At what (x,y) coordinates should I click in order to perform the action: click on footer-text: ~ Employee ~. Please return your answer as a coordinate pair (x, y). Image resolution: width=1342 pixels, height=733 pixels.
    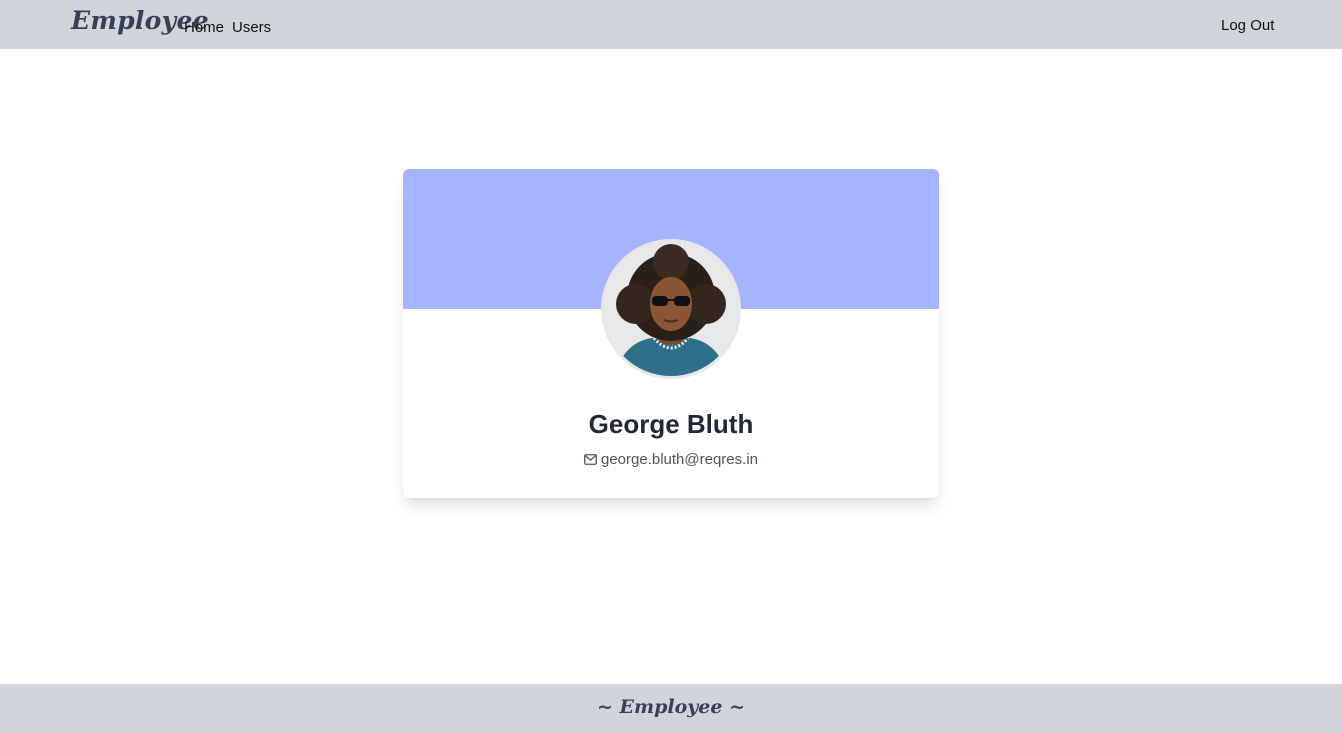
    Looking at the image, I should click on (671, 707).